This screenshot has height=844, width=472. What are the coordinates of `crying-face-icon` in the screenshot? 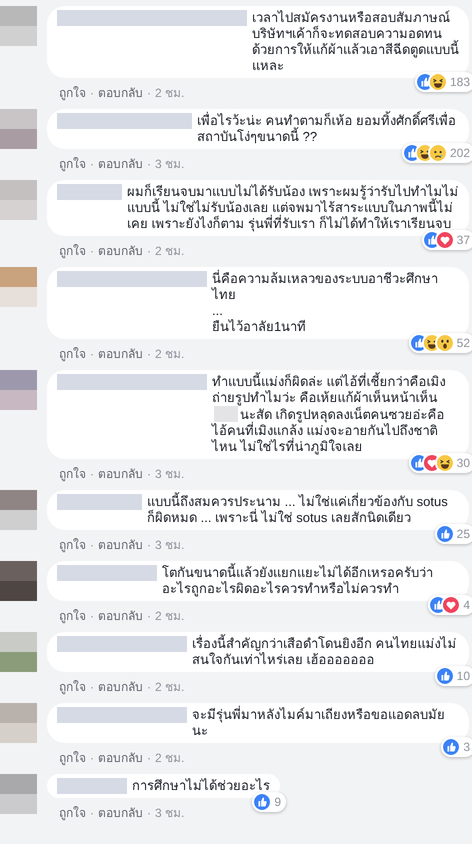 It's located at (438, 153).